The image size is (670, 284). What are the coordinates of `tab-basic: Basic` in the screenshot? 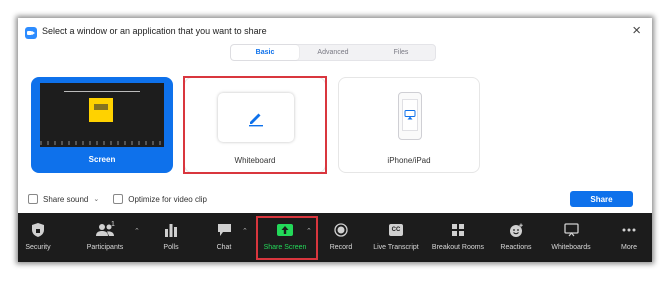 It's located at (265, 52).